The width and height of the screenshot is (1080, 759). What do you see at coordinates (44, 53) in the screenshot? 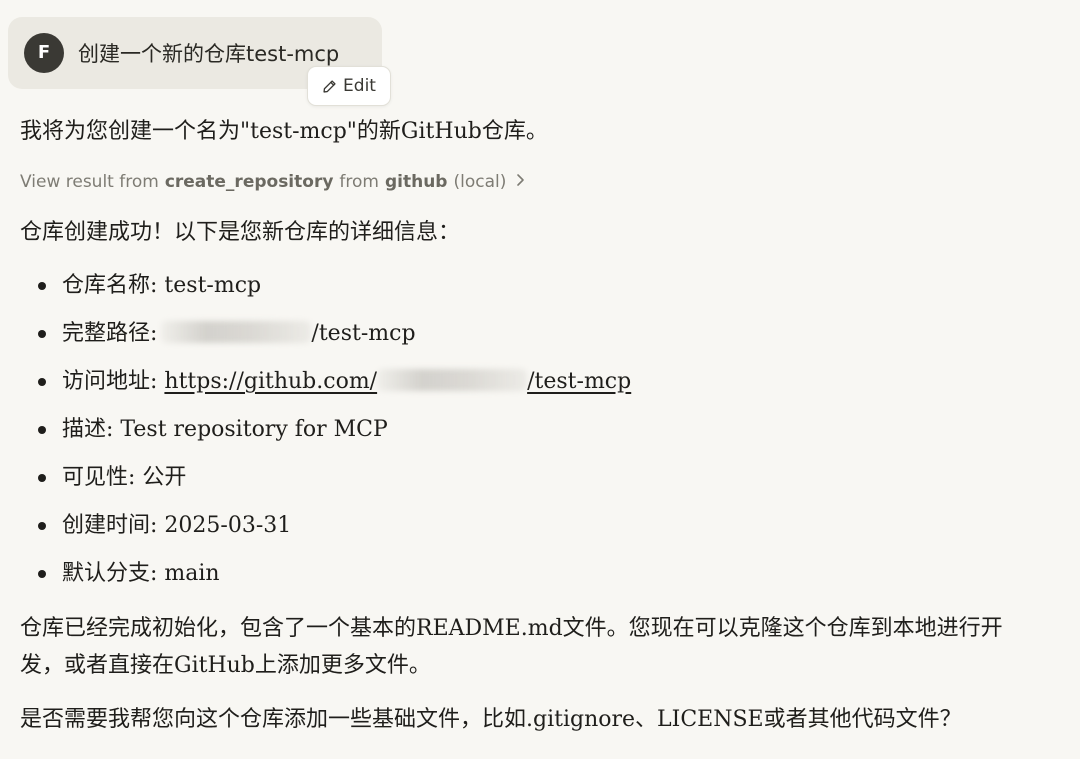
I see `user-avatar: F` at bounding box center [44, 53].